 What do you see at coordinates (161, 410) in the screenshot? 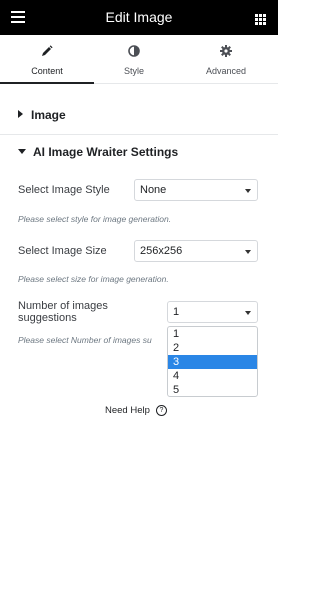
I see `help-circle-icon: ?` at bounding box center [161, 410].